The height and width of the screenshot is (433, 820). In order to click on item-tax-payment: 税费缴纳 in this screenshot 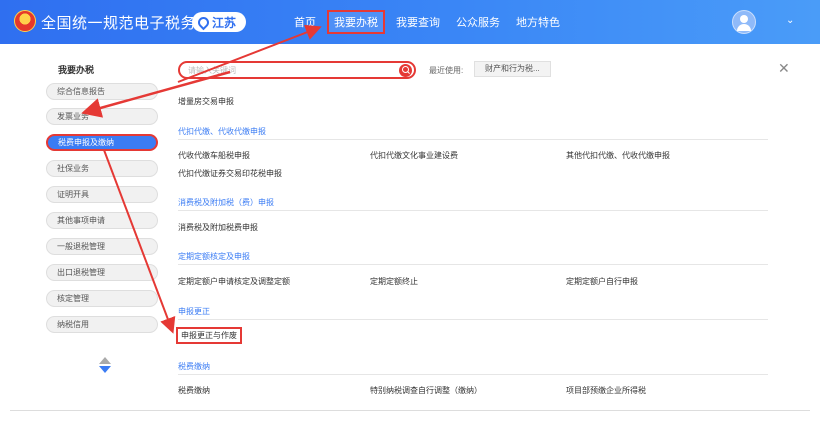, I will do `click(194, 390)`.